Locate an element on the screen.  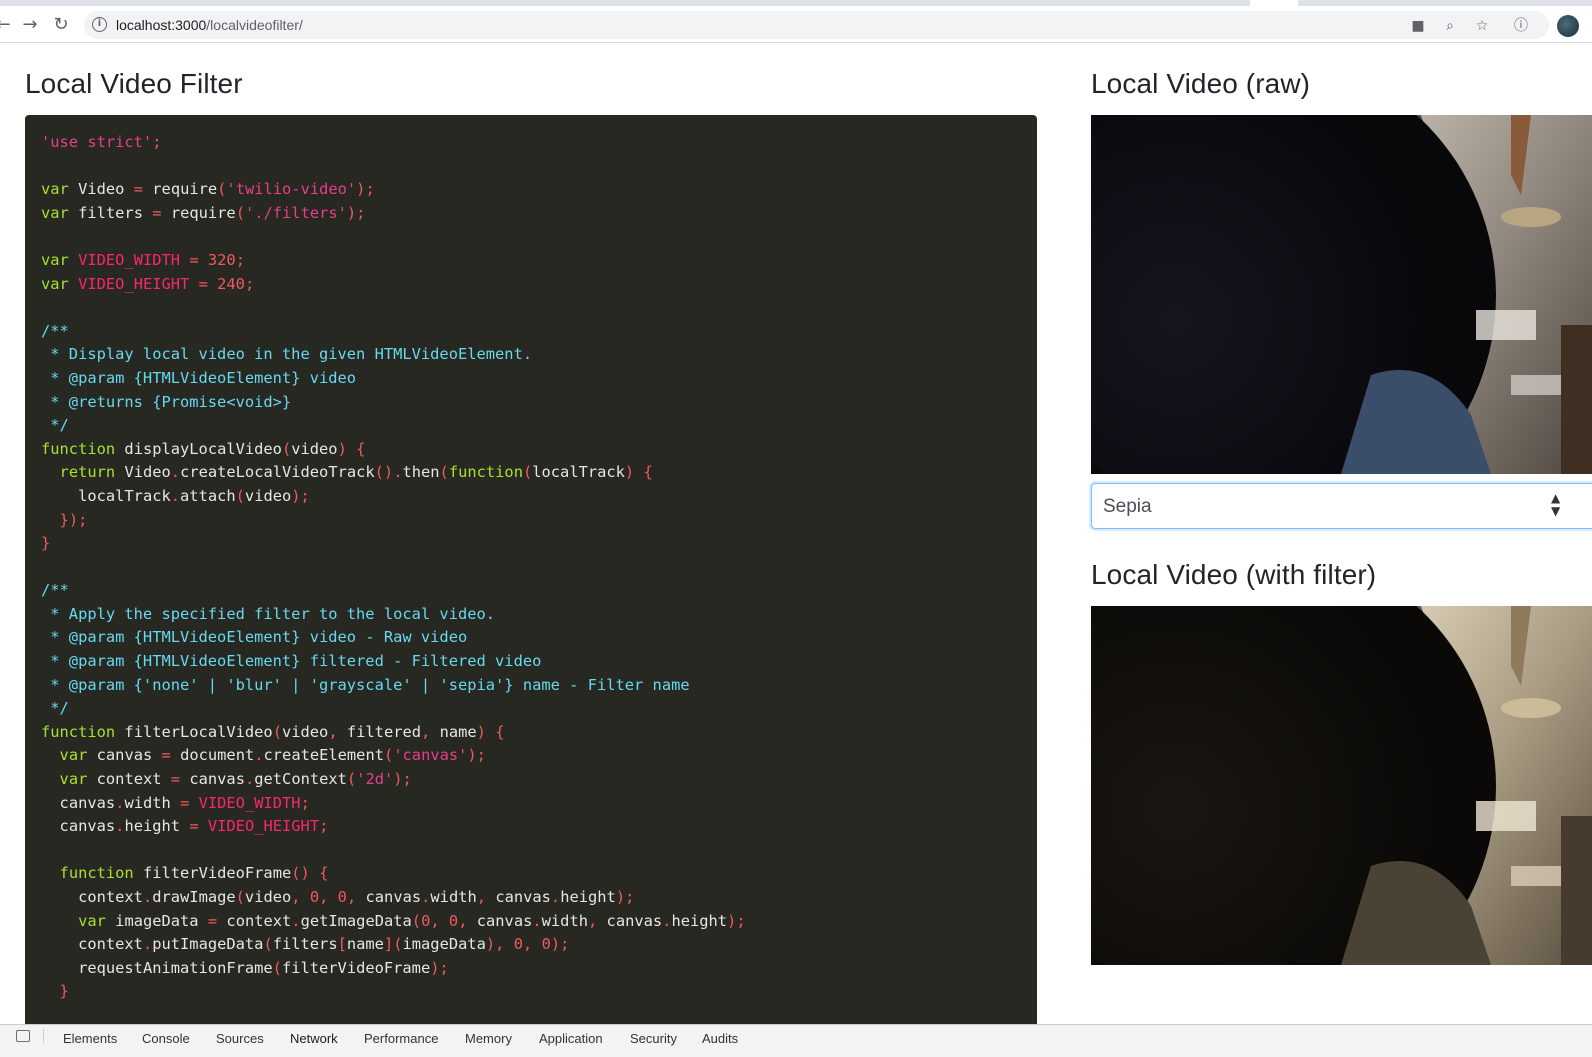
devtools-tab-sources: Sources is located at coordinates (240, 1038).